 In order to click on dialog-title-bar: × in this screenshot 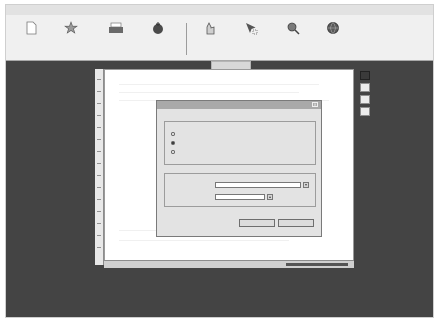, I will do `click(239, 105)`.